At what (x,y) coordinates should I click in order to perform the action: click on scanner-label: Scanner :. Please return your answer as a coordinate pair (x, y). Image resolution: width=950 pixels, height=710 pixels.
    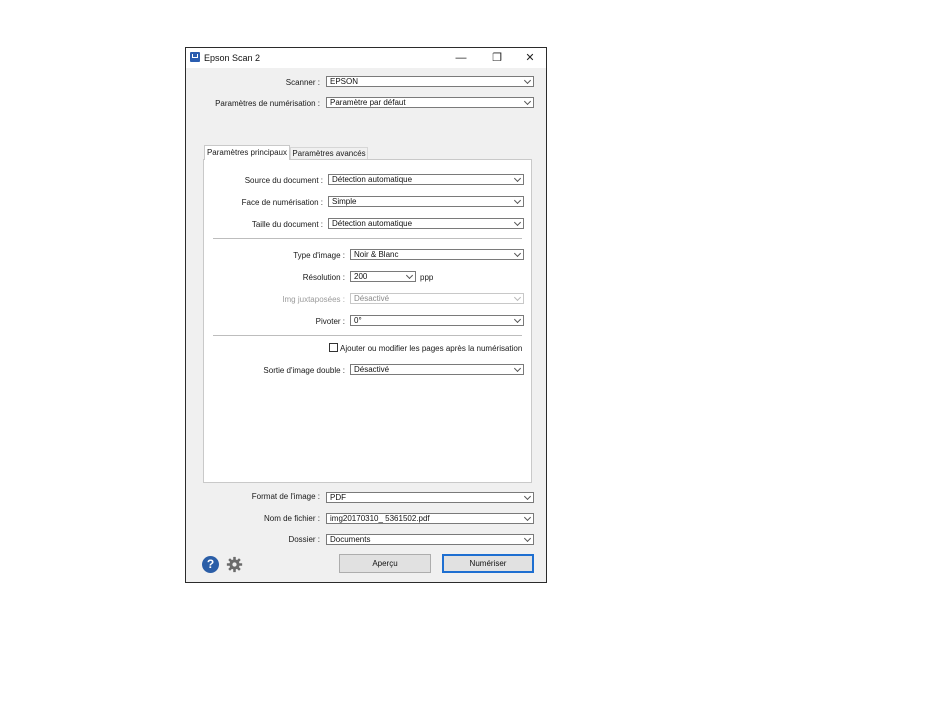
    Looking at the image, I should click on (302, 82).